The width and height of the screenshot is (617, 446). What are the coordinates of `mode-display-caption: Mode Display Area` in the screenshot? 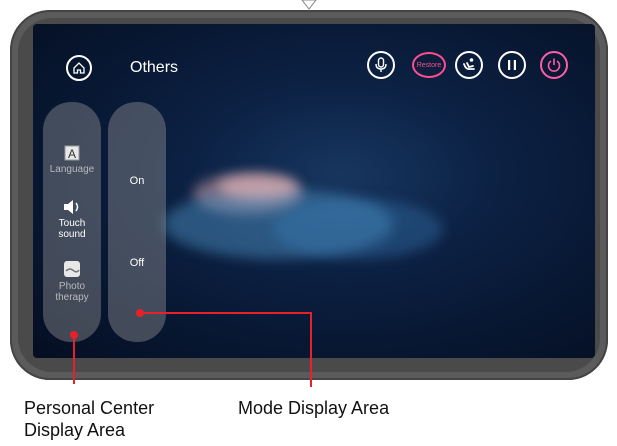 It's located at (314, 408).